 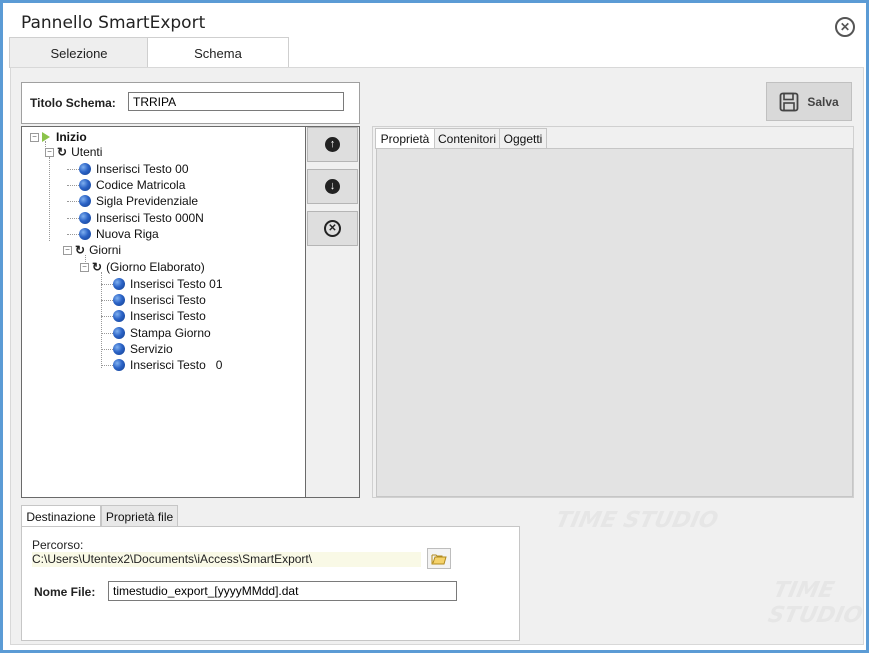 I want to click on tree-node-label: (Giorno Elaborato), so click(x=155, y=267).